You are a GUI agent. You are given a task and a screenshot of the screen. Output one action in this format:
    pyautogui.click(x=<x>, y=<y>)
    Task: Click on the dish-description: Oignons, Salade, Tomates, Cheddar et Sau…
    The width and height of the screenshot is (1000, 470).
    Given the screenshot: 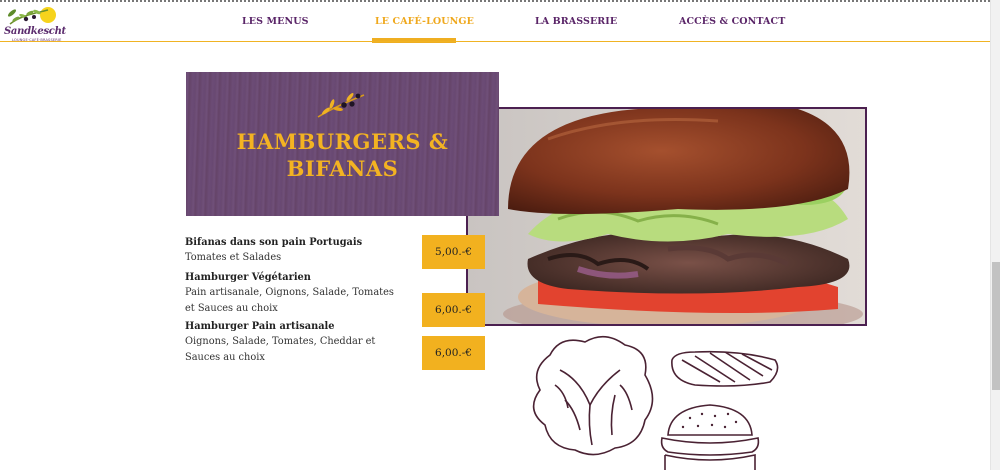 What is the action you would take?
    pyautogui.click(x=280, y=349)
    